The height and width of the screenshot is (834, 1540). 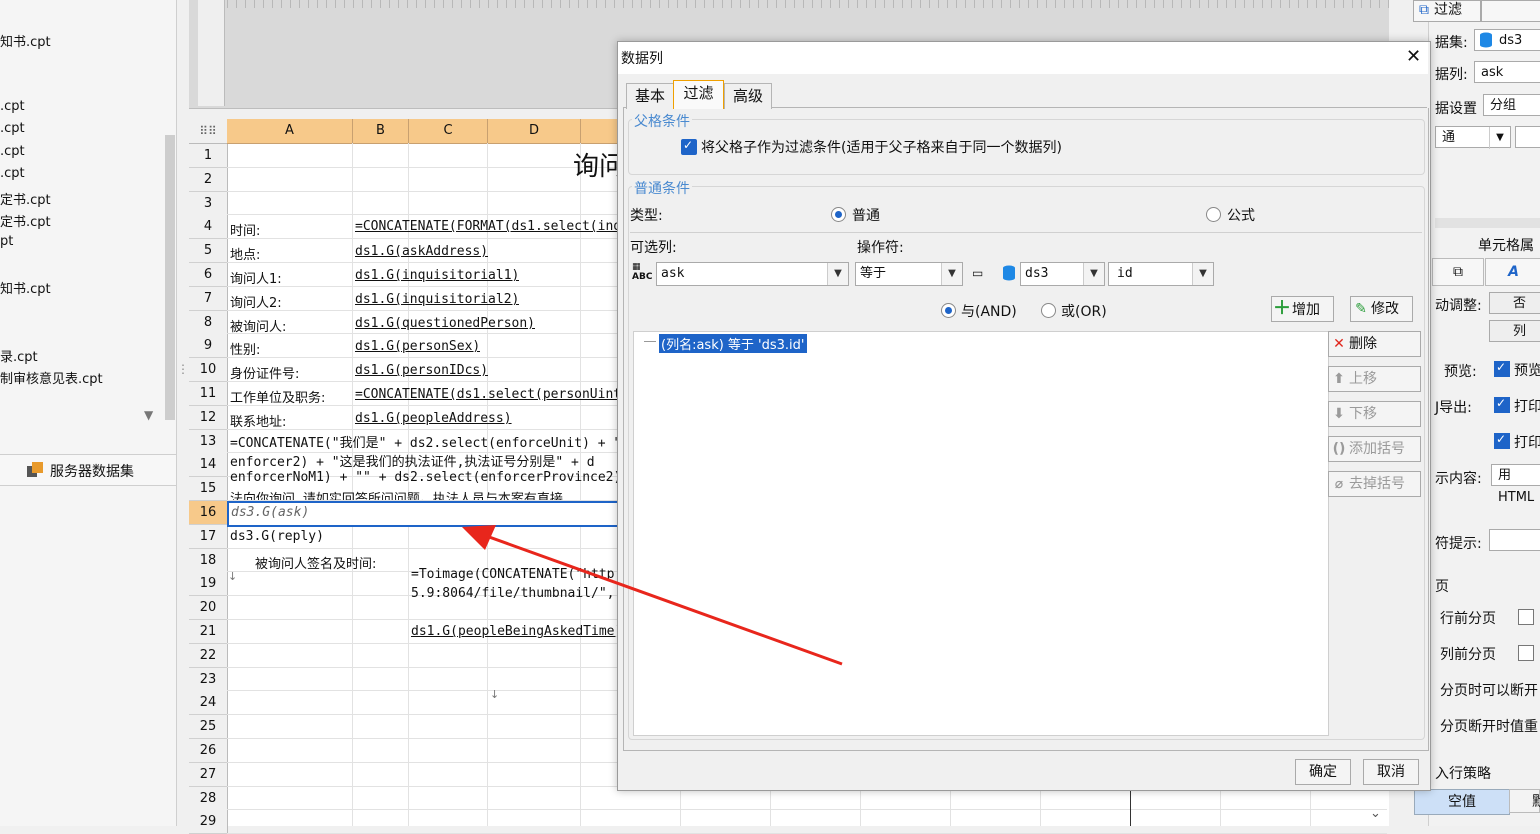 I want to click on type-select: 通 ▼, so click(x=1473, y=137).